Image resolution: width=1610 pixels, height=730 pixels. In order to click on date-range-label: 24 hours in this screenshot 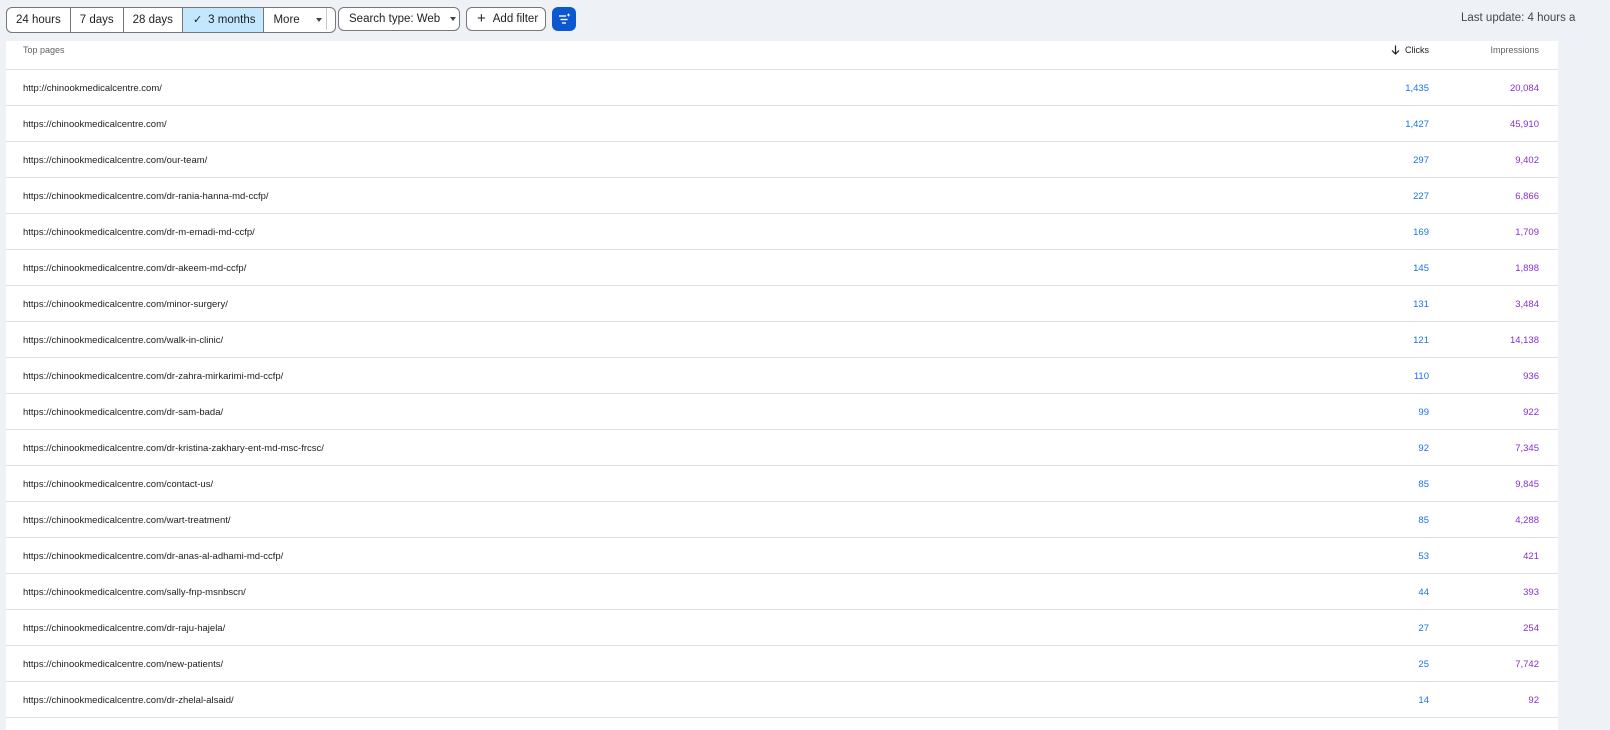, I will do `click(38, 20)`.